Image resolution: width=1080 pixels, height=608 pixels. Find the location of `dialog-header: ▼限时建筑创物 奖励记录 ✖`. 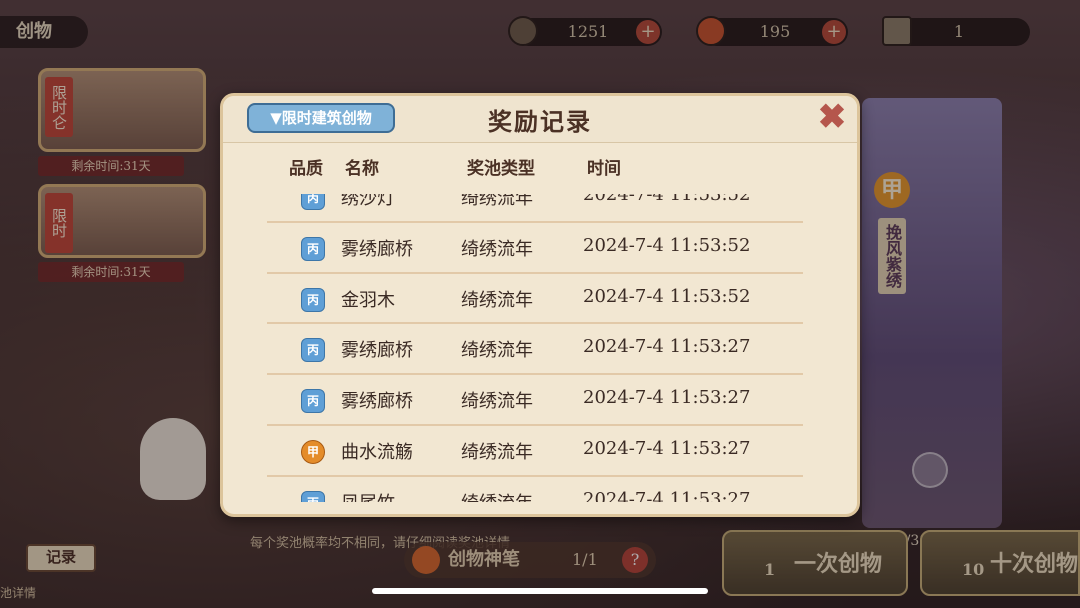

dialog-header: ▼限时建筑创物 奖励记录 ✖ is located at coordinates (540, 119).